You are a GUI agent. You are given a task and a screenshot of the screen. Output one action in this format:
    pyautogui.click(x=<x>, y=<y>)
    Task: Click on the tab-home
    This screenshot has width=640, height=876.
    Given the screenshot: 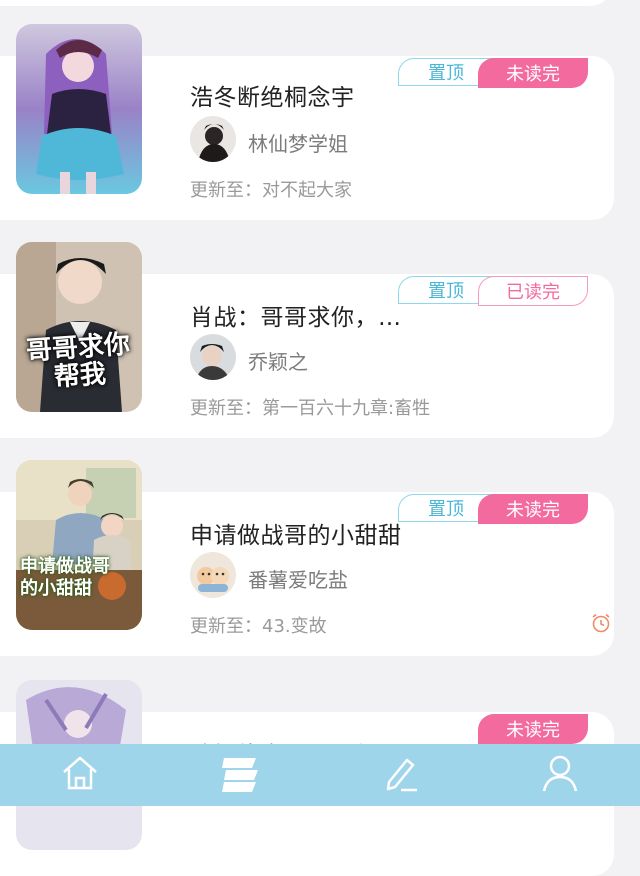 What is the action you would take?
    pyautogui.click(x=80, y=775)
    